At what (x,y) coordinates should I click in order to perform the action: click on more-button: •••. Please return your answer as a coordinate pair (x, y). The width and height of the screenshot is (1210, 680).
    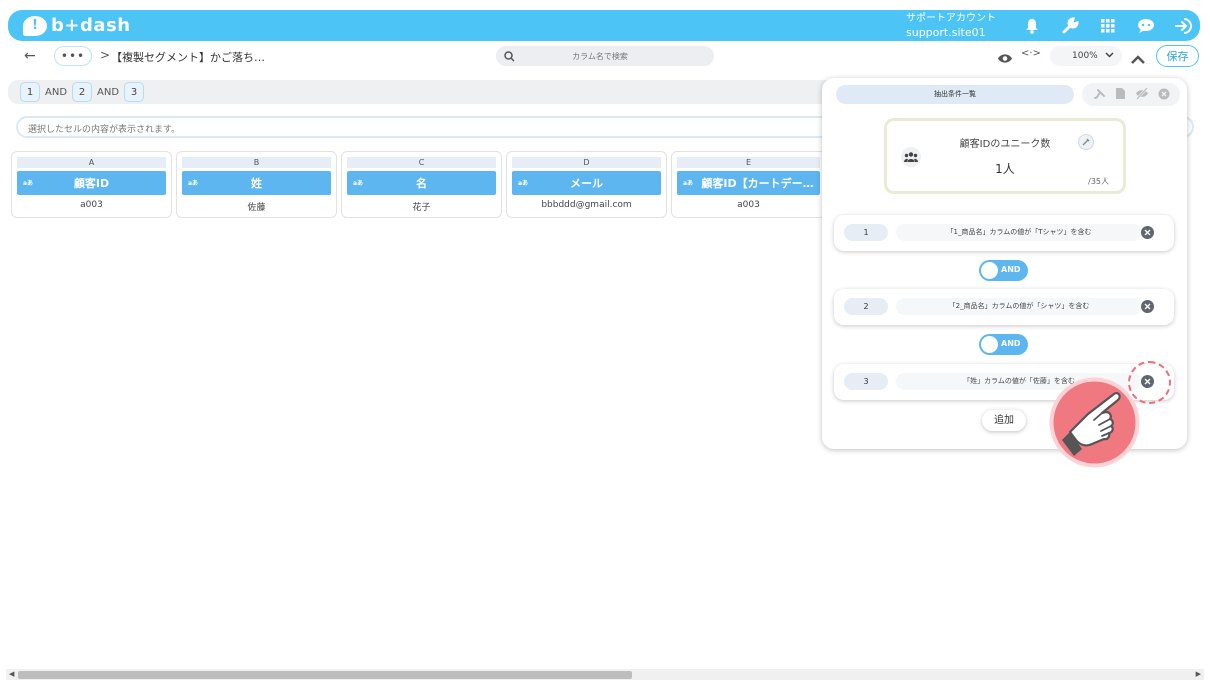
    Looking at the image, I should click on (73, 56).